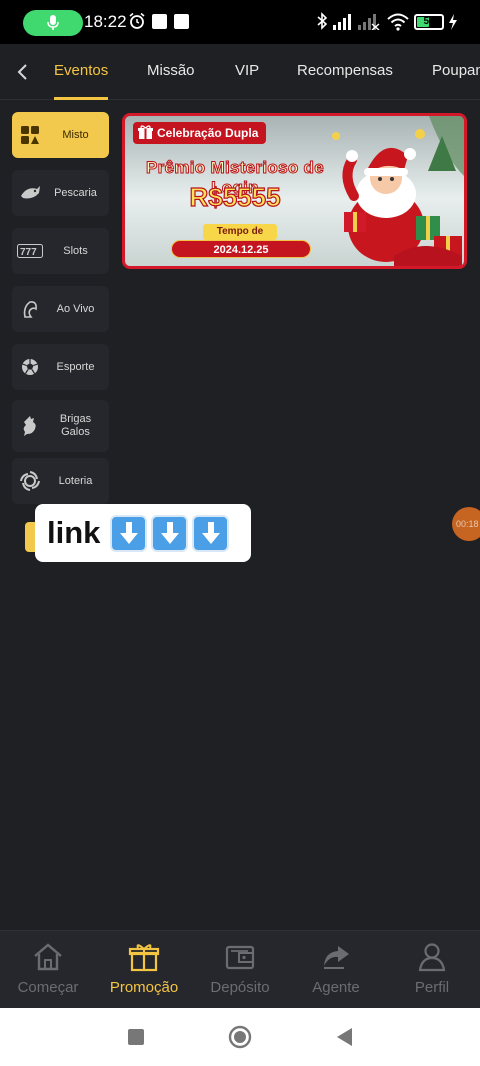 This screenshot has width=480, height=1066. I want to click on banner-tag: Celebração Dupla, so click(200, 133).